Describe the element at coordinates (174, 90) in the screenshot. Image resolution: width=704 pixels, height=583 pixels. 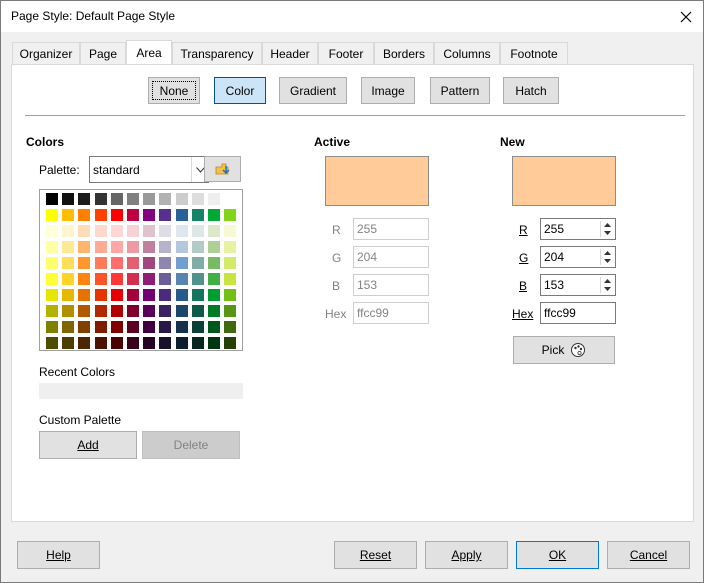
I see `fill-none-button: None` at that location.